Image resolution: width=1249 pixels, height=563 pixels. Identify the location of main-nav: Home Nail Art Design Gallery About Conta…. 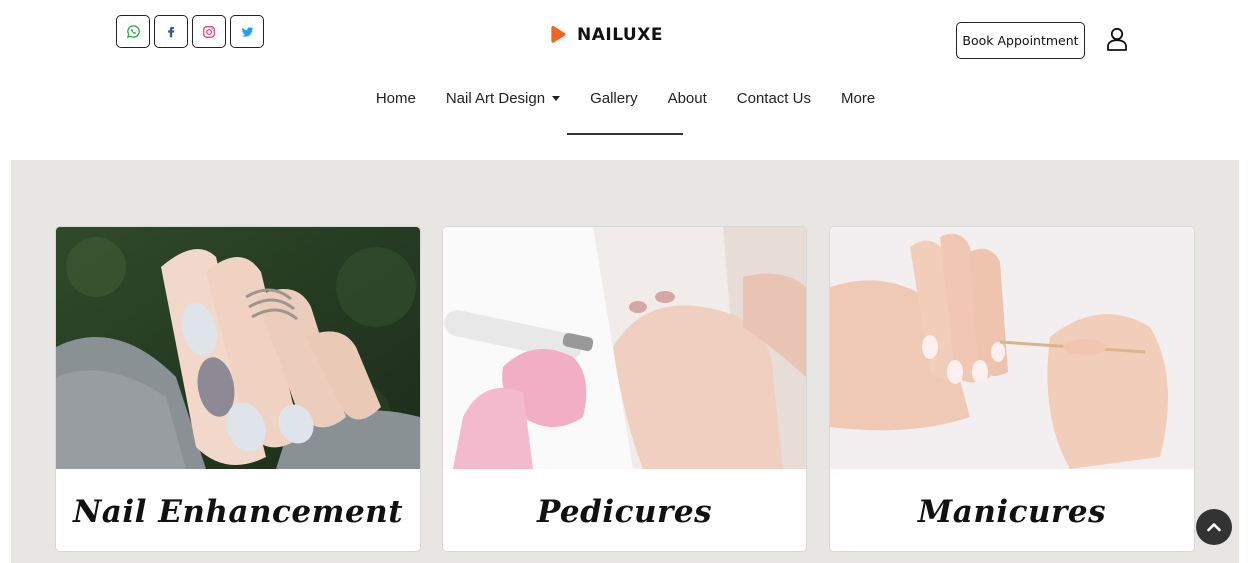
(624, 98).